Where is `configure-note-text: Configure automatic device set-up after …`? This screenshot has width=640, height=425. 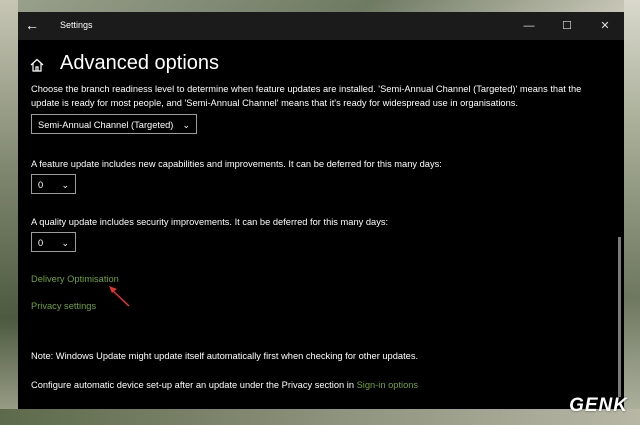
configure-note-text: Configure automatic device set-up after … is located at coordinates (194, 385).